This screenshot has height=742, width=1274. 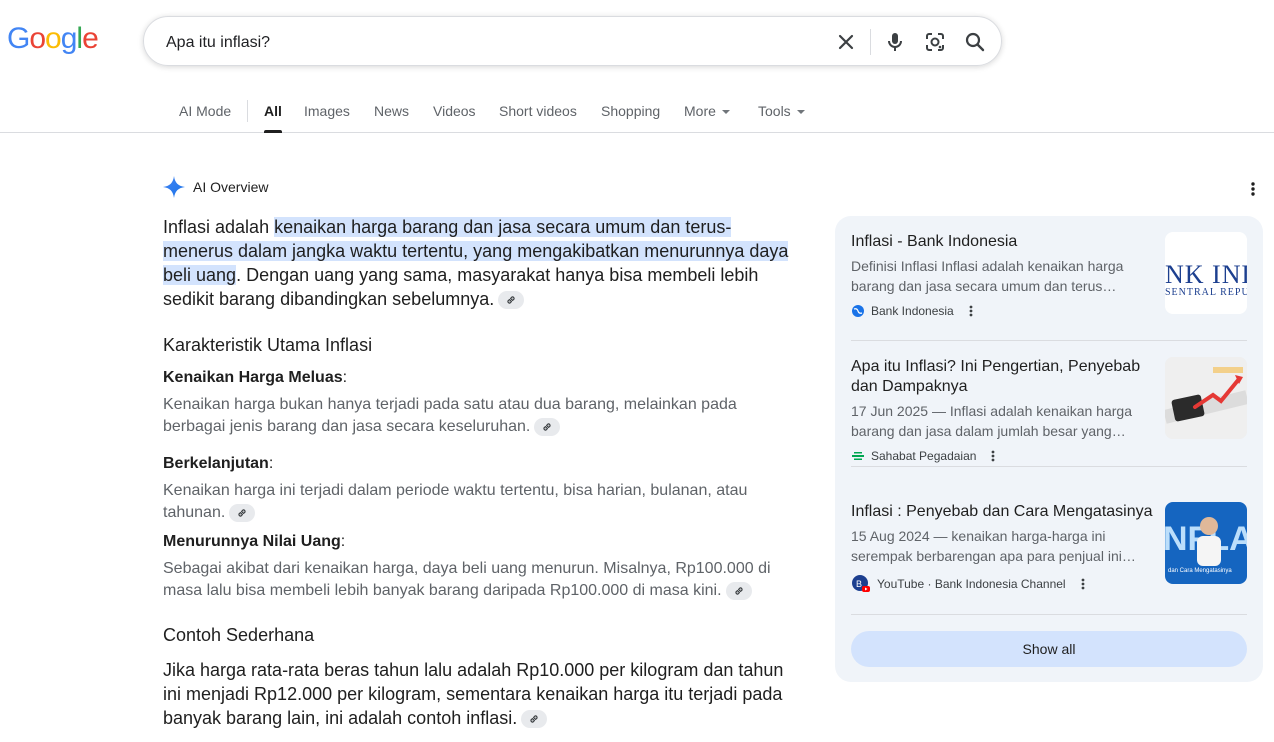 I want to click on tab-ai-mode: AI Mode, so click(x=205, y=111).